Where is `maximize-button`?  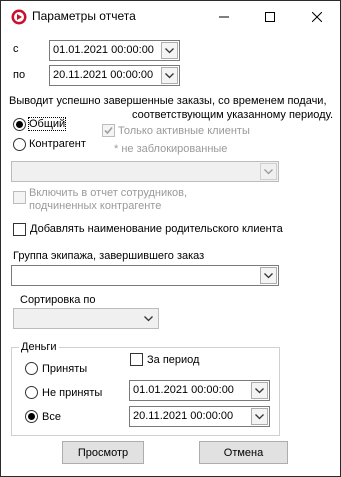 maximize-button is located at coordinates (270, 16).